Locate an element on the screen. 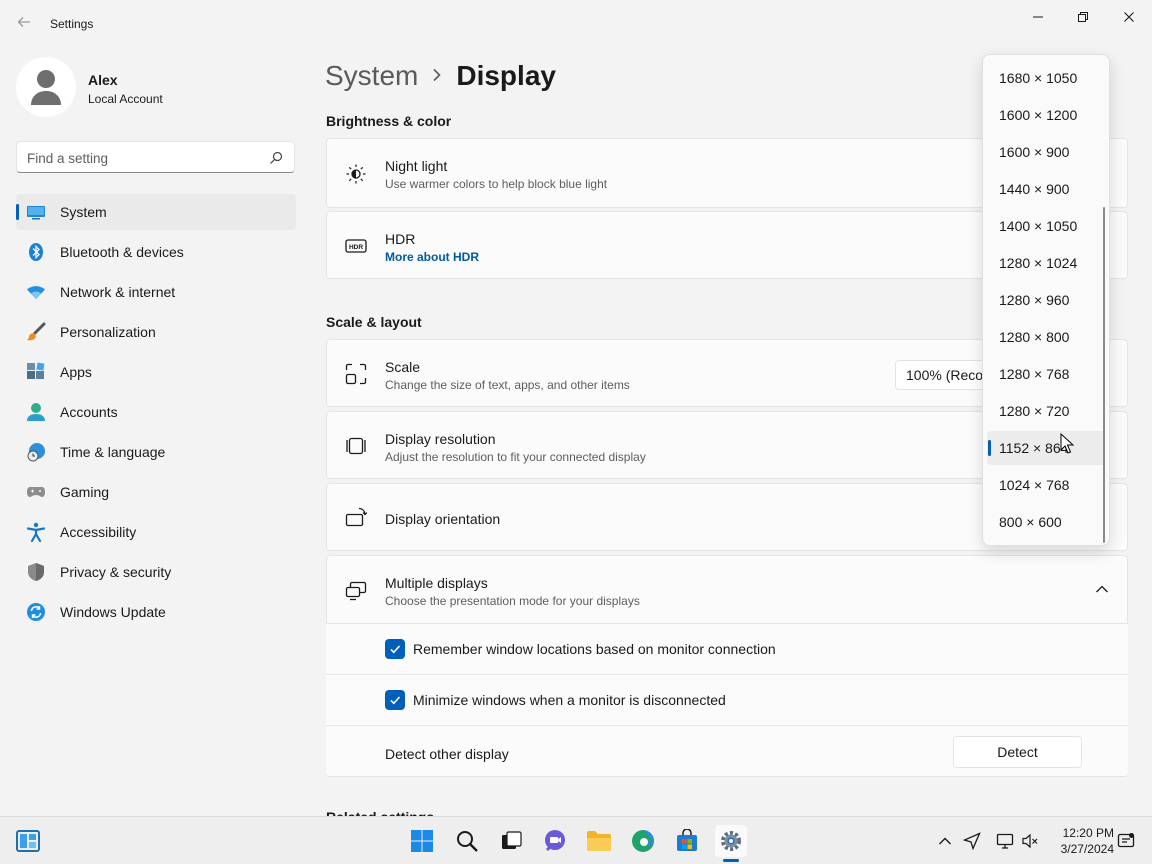 The image size is (1152, 864). resolution-option: 1280 × 1024 is located at coordinates (1046, 263).